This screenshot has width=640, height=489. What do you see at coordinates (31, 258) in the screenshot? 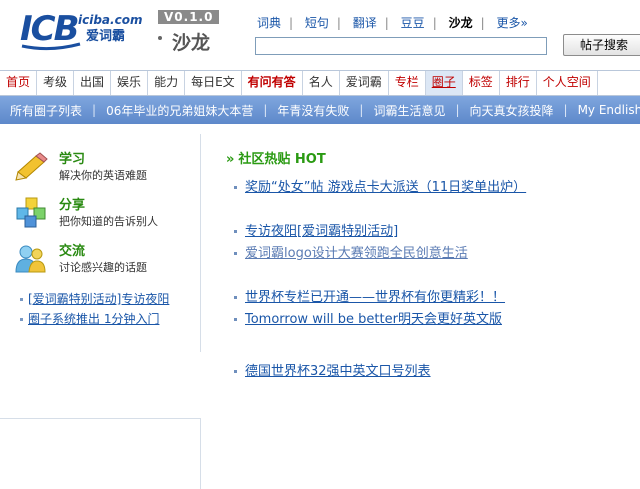
I see `people-icon` at bounding box center [31, 258].